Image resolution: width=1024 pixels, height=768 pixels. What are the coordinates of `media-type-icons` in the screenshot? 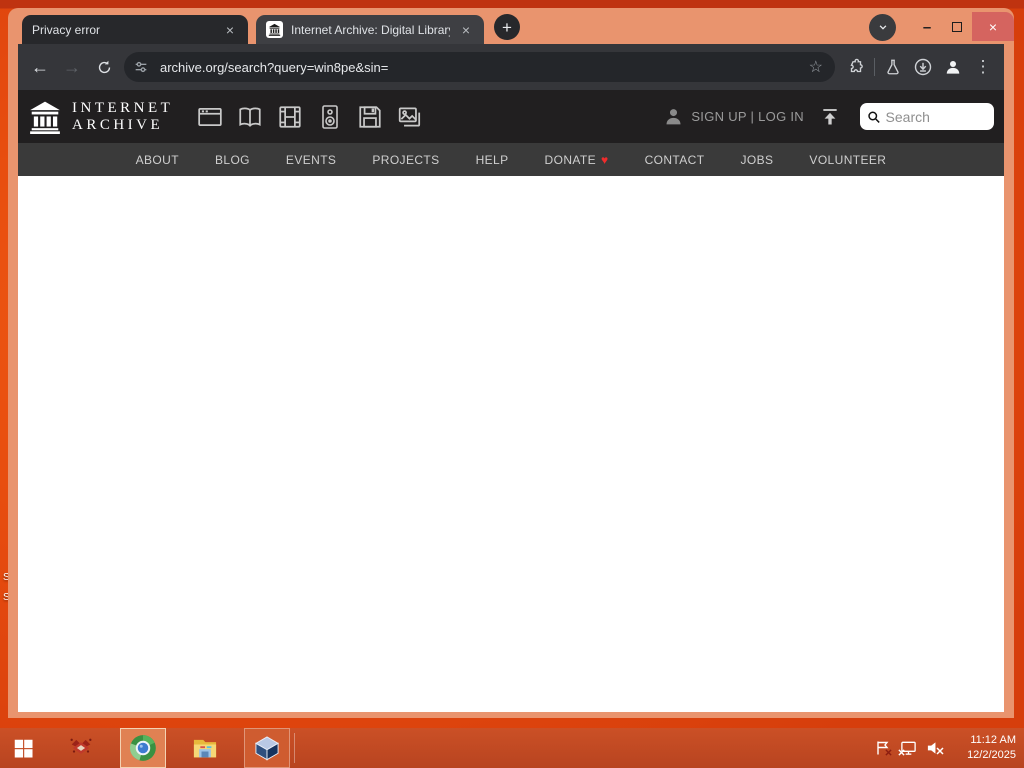 It's located at (310, 117).